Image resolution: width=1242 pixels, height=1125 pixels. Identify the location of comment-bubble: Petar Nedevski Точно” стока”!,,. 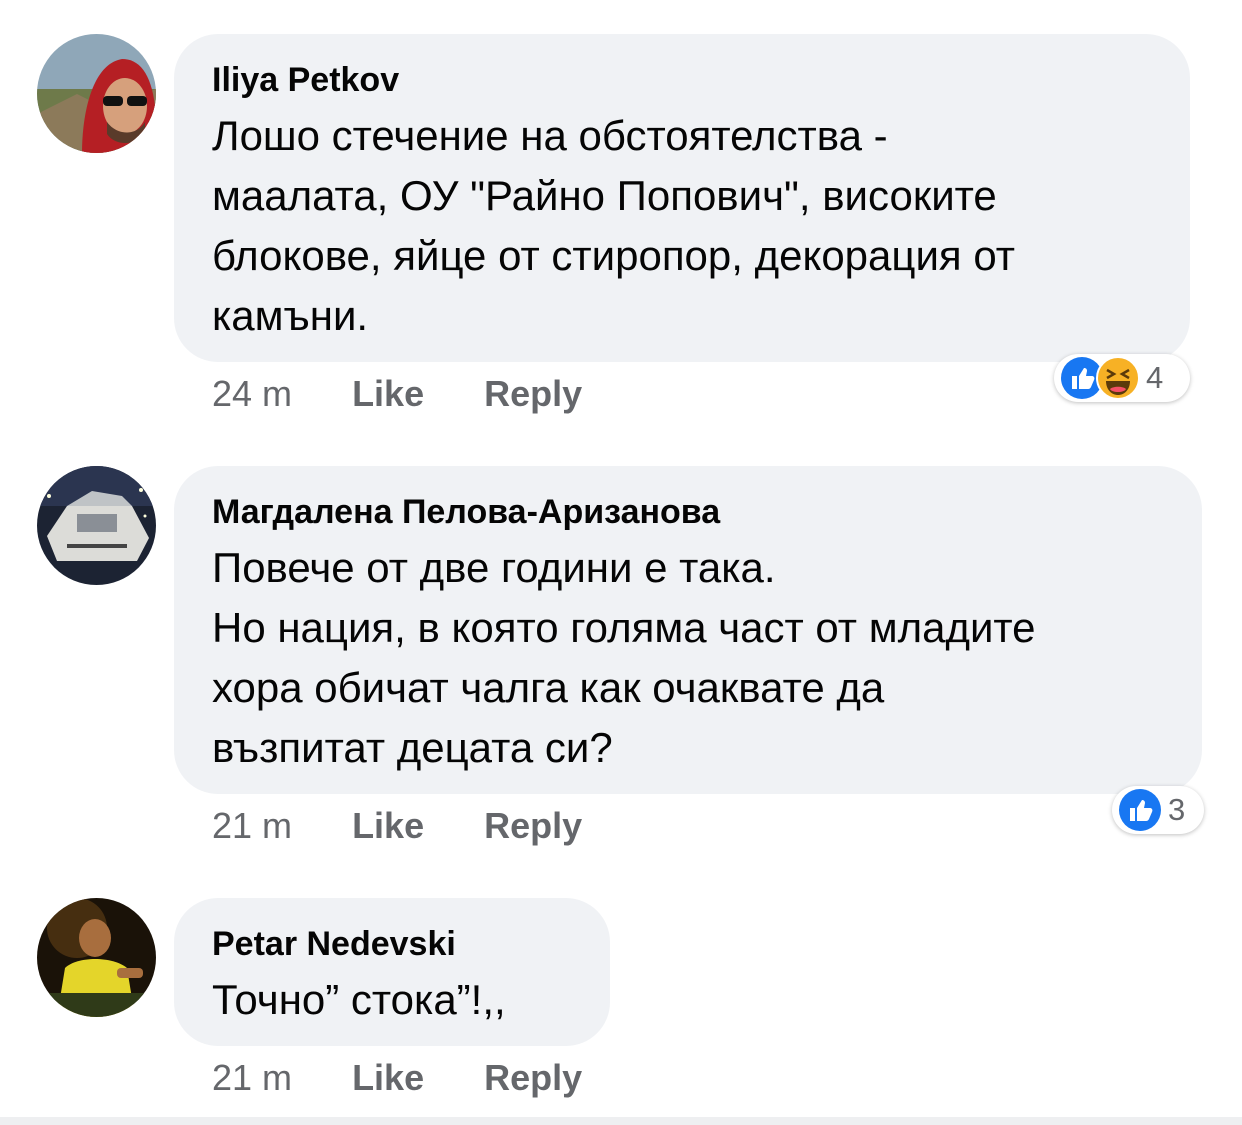
(392, 972).